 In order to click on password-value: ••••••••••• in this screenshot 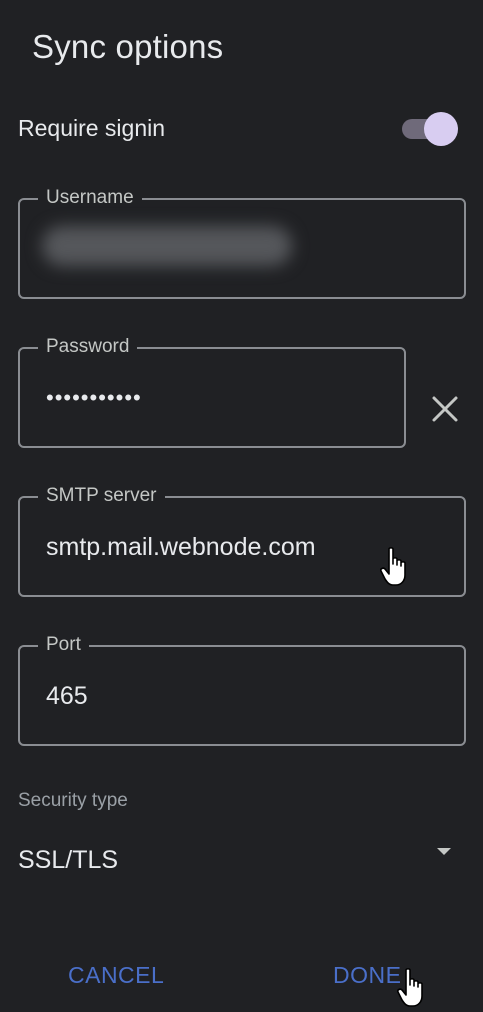, I will do `click(94, 397)`.